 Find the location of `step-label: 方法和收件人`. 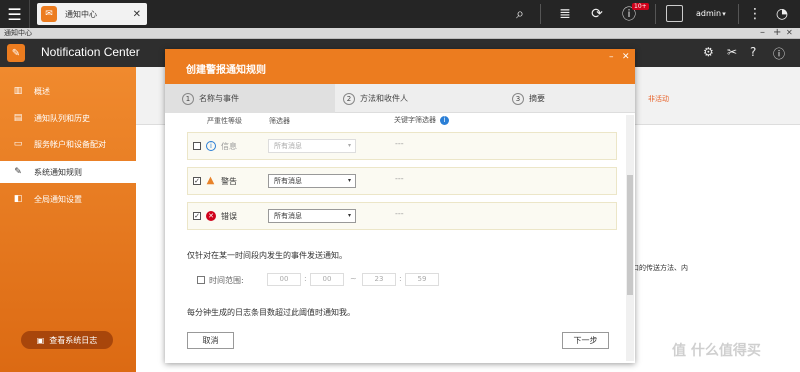

step-label: 方法和收件人 is located at coordinates (384, 98).